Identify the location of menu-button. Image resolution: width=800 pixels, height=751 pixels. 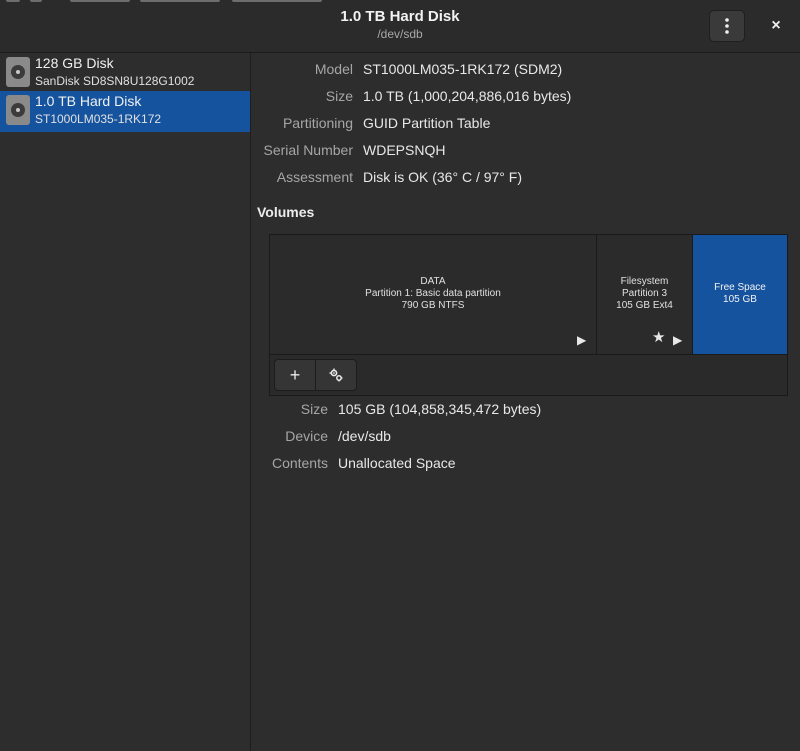
(727, 26).